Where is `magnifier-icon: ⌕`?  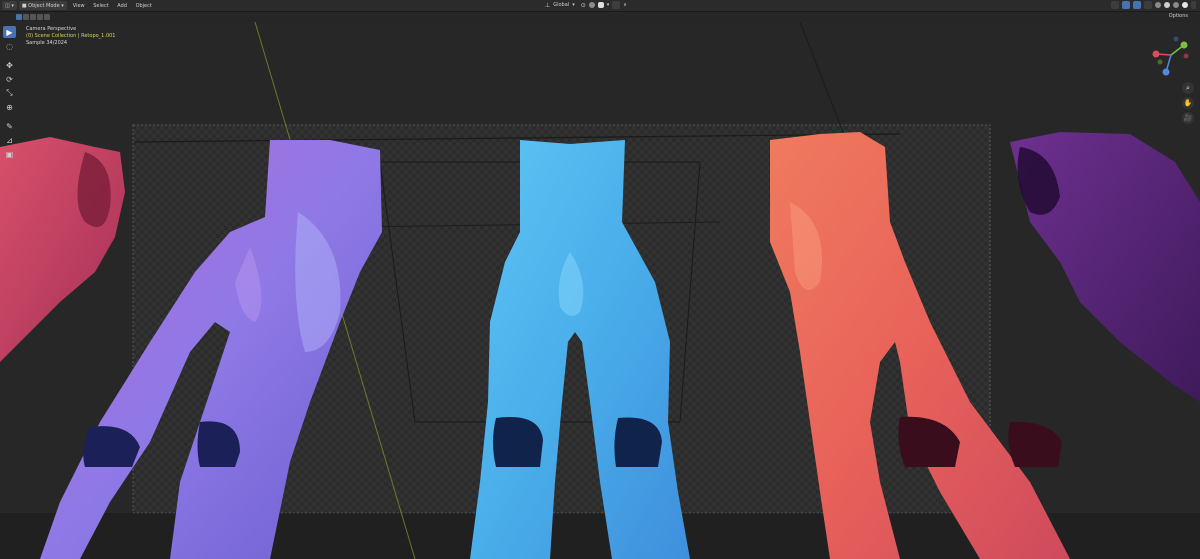
magnifier-icon: ⌕ is located at coordinates (1188, 87).